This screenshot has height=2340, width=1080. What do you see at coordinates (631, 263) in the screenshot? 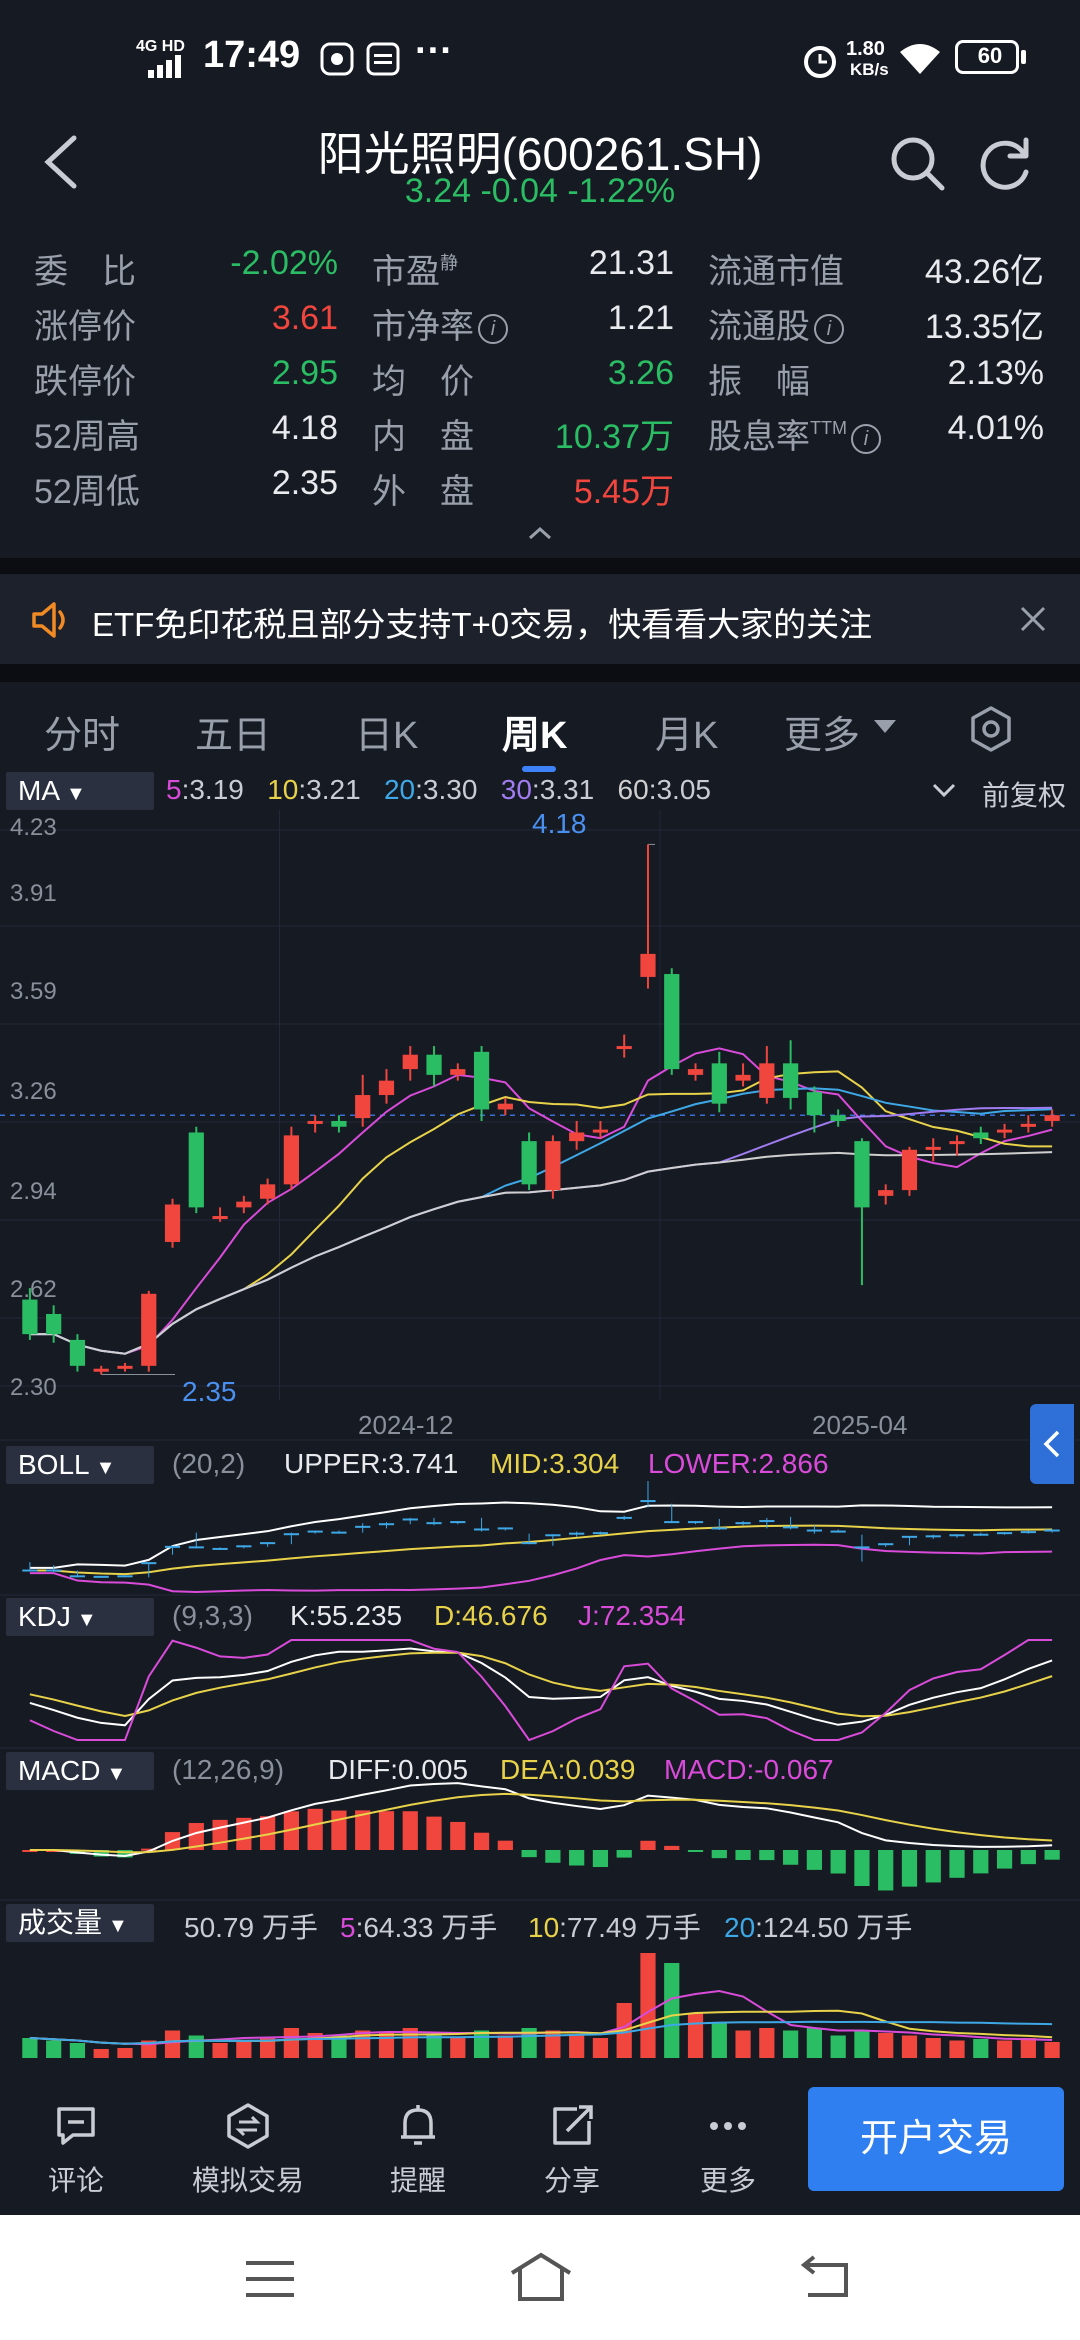
I see `stat-value: 21.31` at bounding box center [631, 263].